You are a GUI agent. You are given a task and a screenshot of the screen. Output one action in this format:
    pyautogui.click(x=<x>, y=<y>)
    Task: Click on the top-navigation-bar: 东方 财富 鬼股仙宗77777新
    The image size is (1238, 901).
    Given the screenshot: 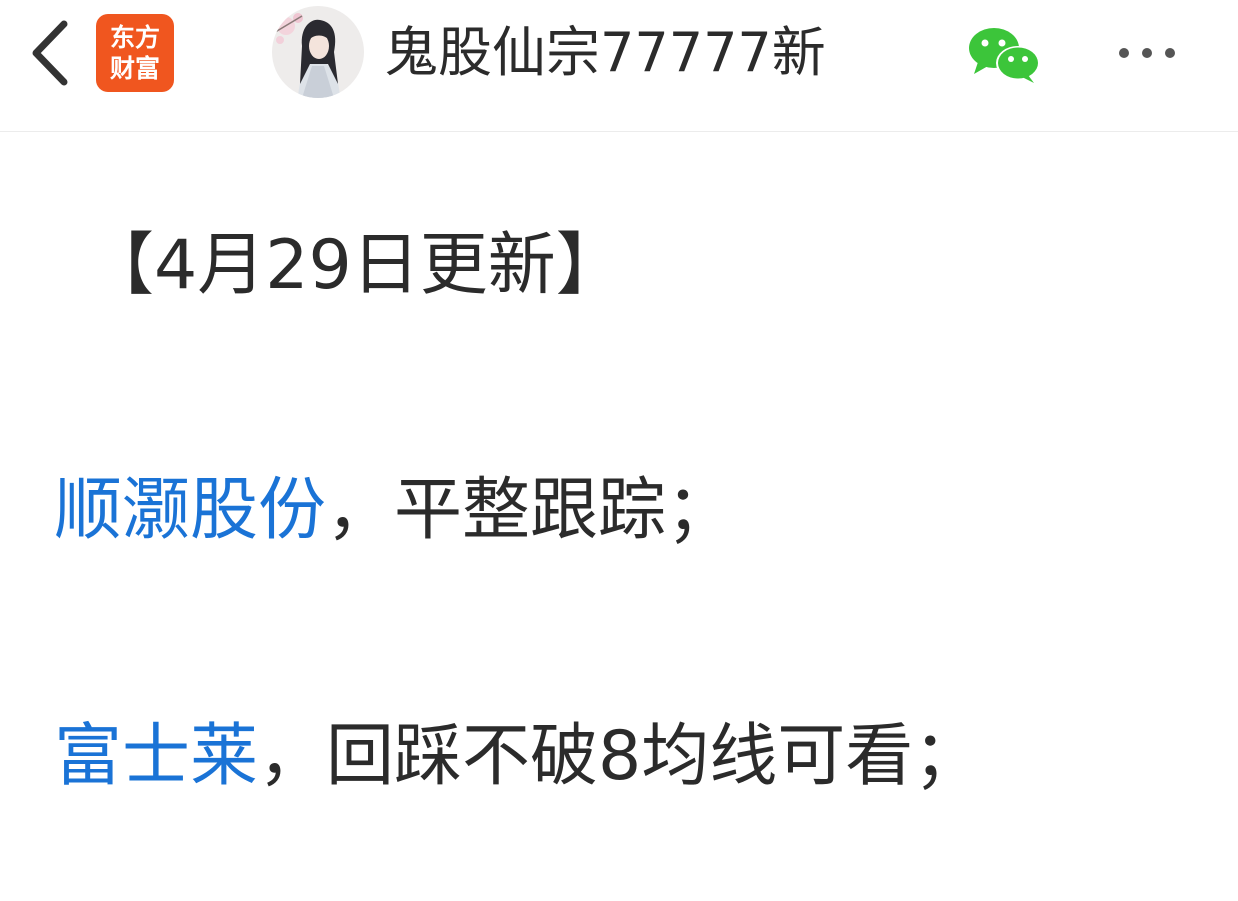 What is the action you would take?
    pyautogui.click(x=619, y=66)
    